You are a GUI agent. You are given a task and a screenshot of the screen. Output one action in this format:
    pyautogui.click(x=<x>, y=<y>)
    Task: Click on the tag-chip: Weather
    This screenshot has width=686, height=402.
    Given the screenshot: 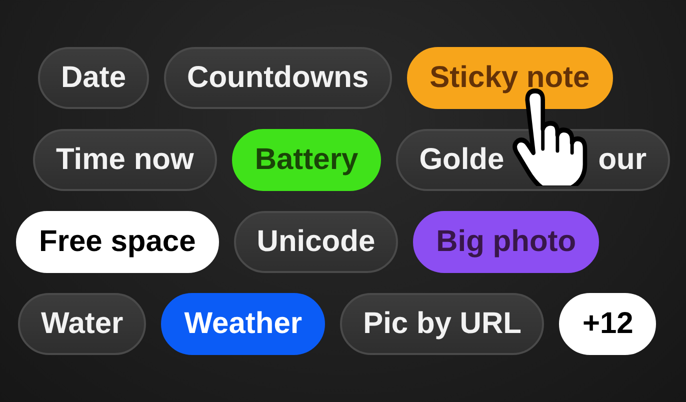 What is the action you would take?
    pyautogui.click(x=243, y=324)
    